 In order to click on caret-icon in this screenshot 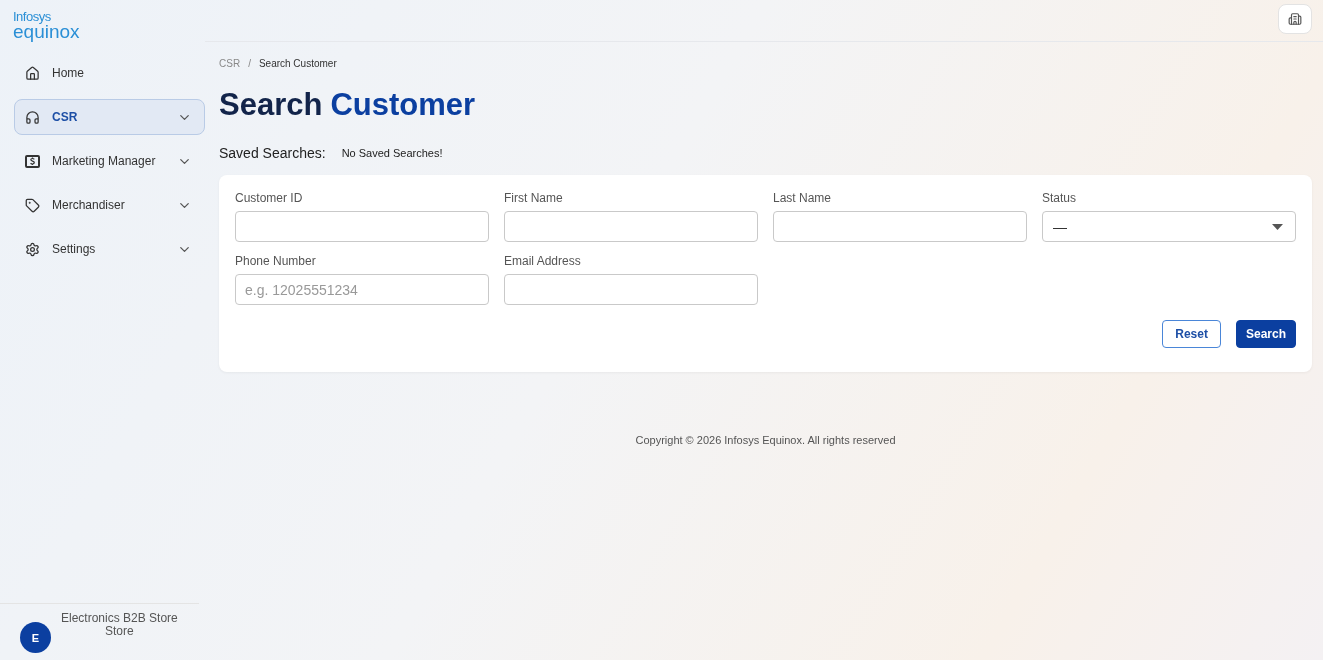, I will do `click(1277, 226)`.